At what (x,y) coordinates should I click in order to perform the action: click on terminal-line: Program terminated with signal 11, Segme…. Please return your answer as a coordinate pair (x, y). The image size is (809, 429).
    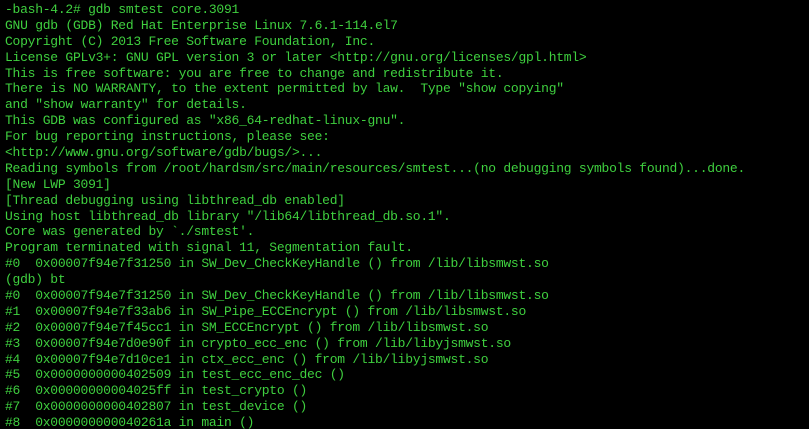
    Looking at the image, I should click on (209, 248).